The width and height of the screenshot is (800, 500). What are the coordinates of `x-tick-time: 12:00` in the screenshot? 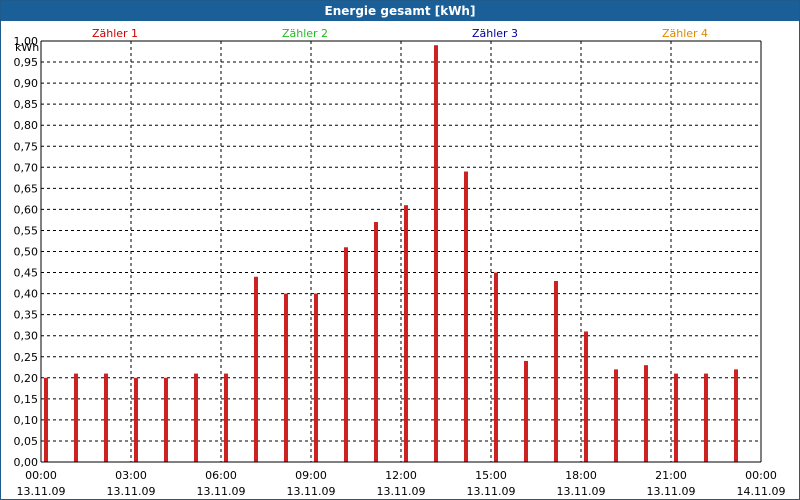 It's located at (401, 475).